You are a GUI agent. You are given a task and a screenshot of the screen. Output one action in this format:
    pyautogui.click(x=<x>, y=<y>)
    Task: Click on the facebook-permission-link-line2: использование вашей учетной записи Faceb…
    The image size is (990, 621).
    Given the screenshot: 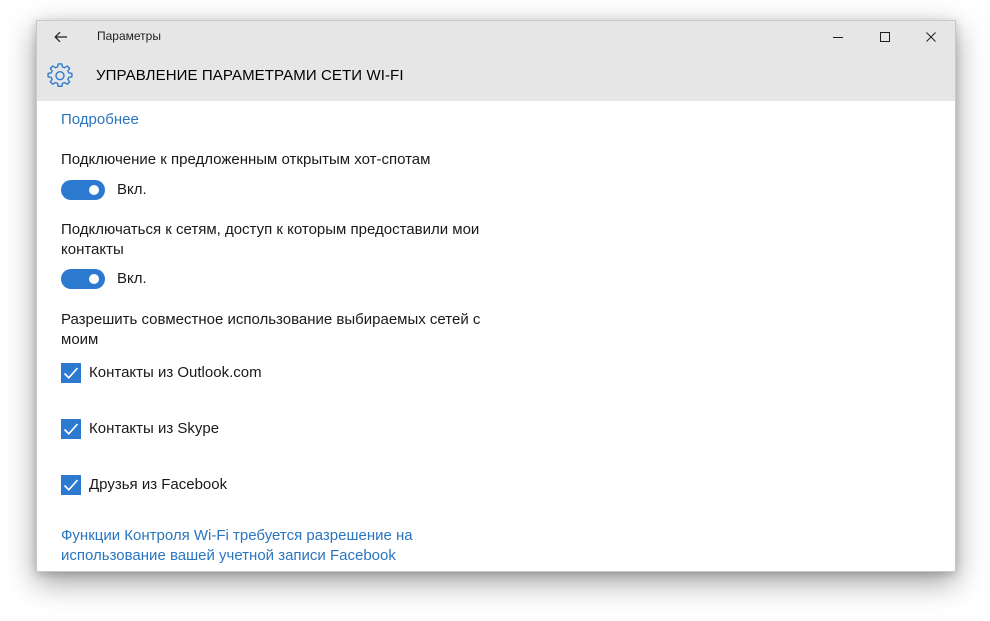 What is the action you would take?
    pyautogui.click(x=228, y=556)
    